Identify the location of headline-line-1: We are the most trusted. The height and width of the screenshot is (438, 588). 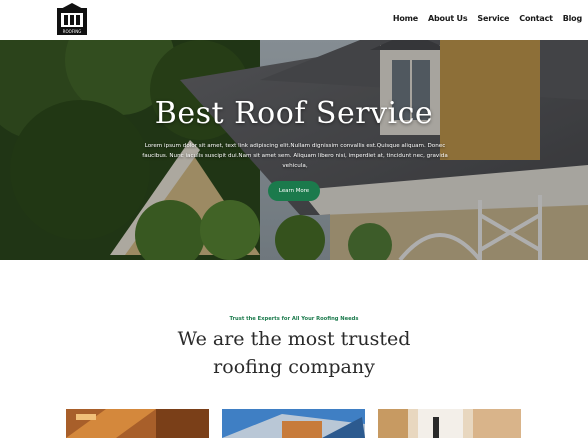
(294, 339).